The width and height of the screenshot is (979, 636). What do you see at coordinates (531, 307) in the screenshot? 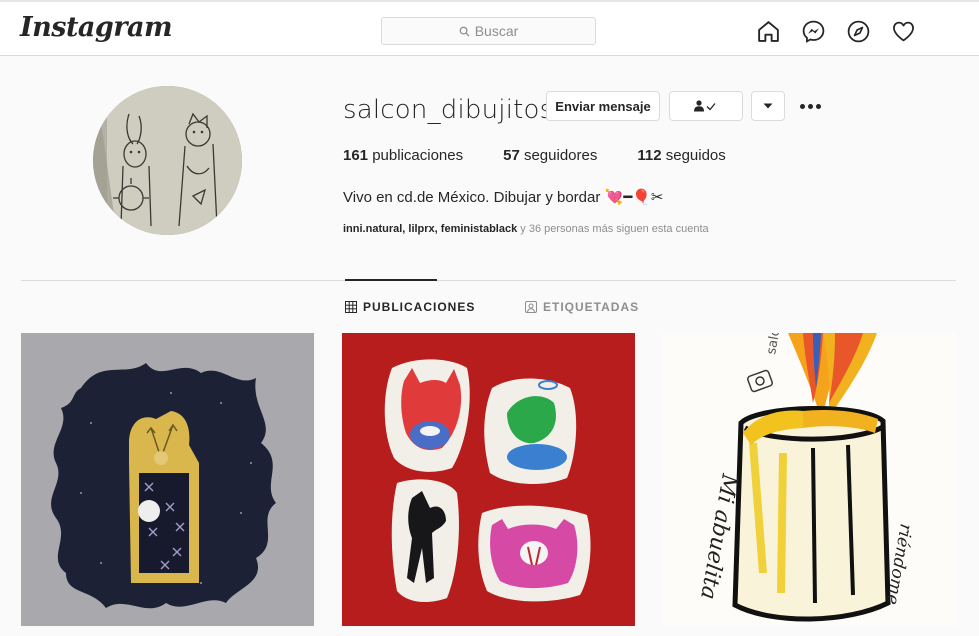
I see `tagged-person-icon` at bounding box center [531, 307].